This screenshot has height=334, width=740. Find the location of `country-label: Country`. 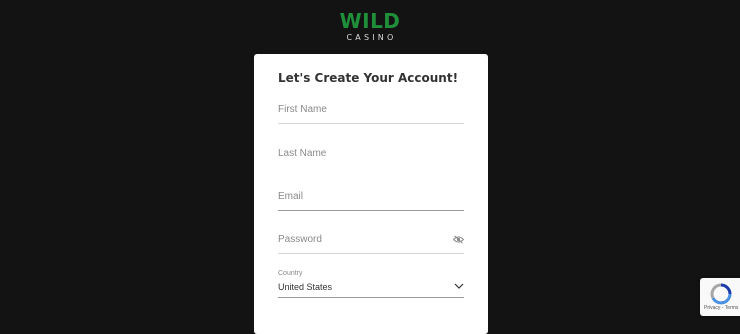

country-label: Country is located at coordinates (290, 273).